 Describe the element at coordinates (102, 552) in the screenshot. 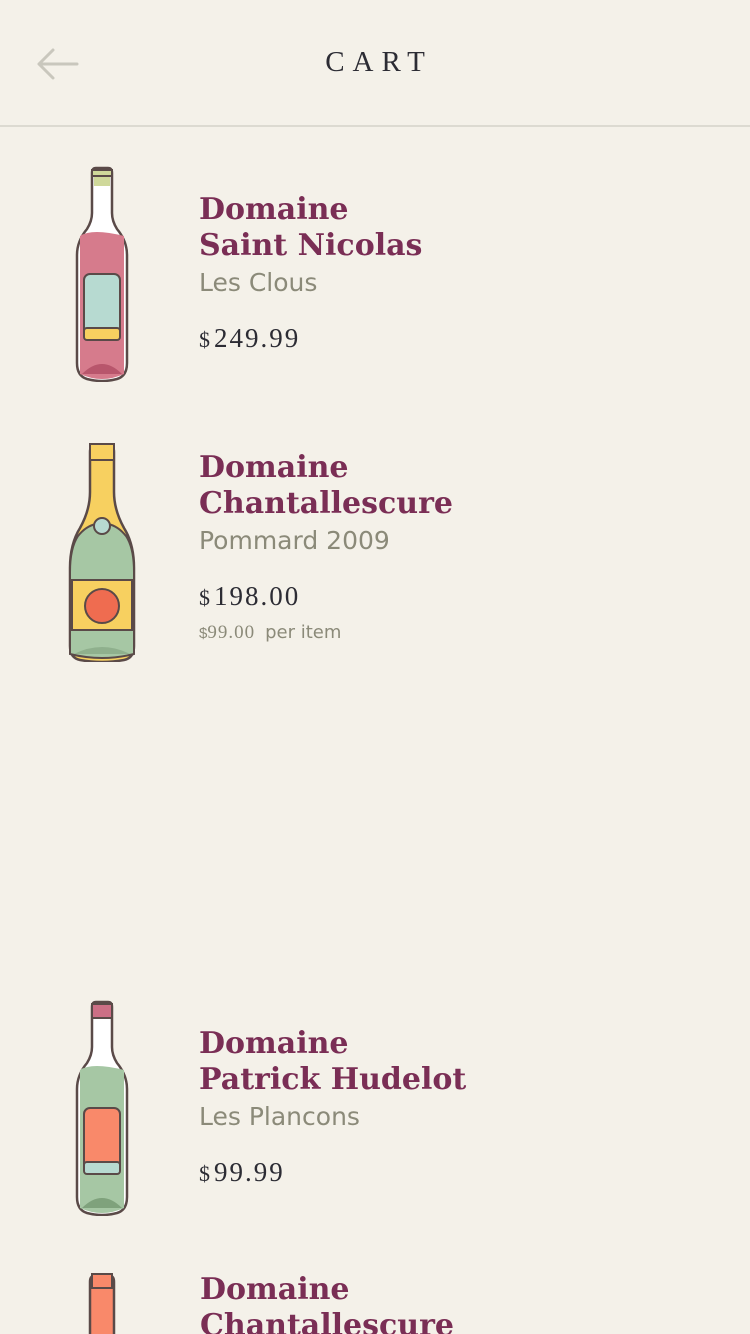

I see `champagne-bottle-icon` at that location.